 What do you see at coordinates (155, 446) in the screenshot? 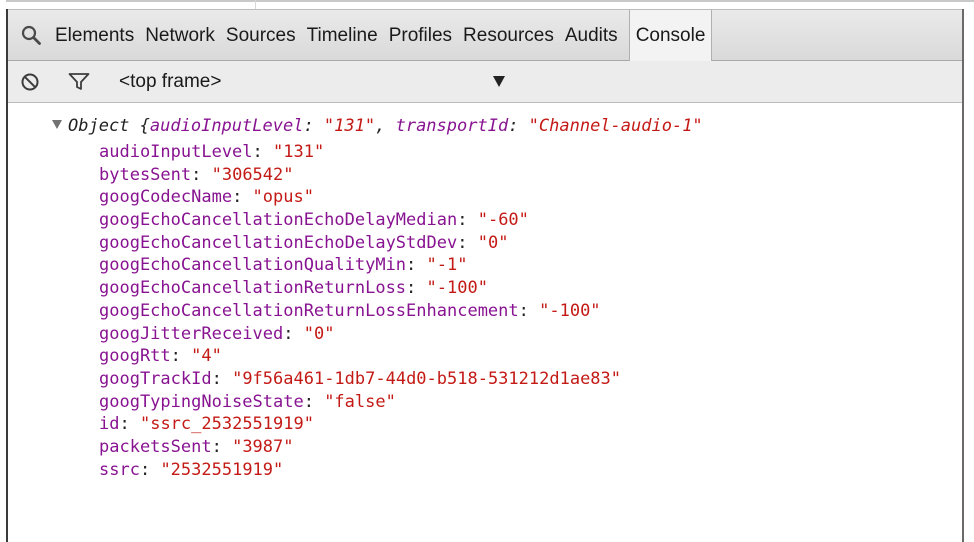
I see `property-key: packetsSent` at bounding box center [155, 446].